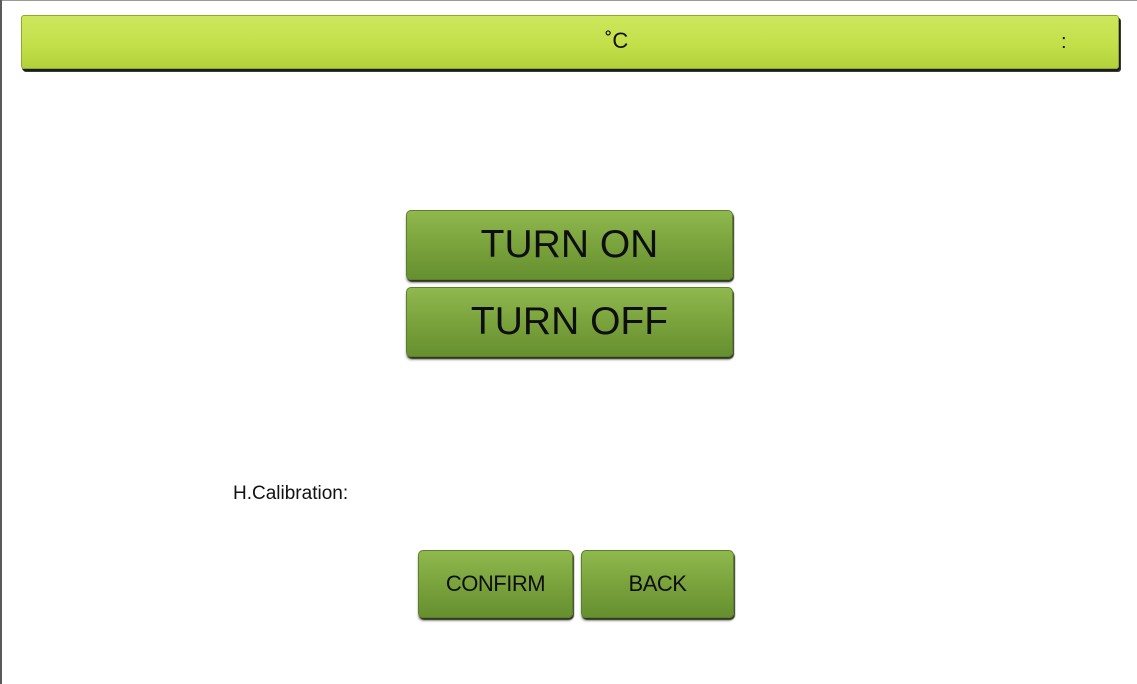 Image resolution: width=1137 pixels, height=684 pixels. I want to click on status-bar: ˚C :, so click(570, 42).